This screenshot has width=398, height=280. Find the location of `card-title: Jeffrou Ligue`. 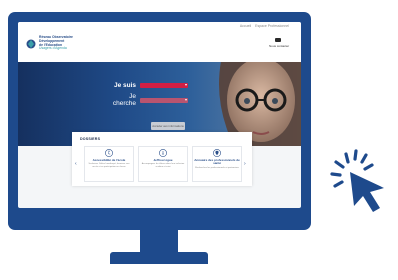

card-title: Jeffrou Ligue is located at coordinates (163, 160).